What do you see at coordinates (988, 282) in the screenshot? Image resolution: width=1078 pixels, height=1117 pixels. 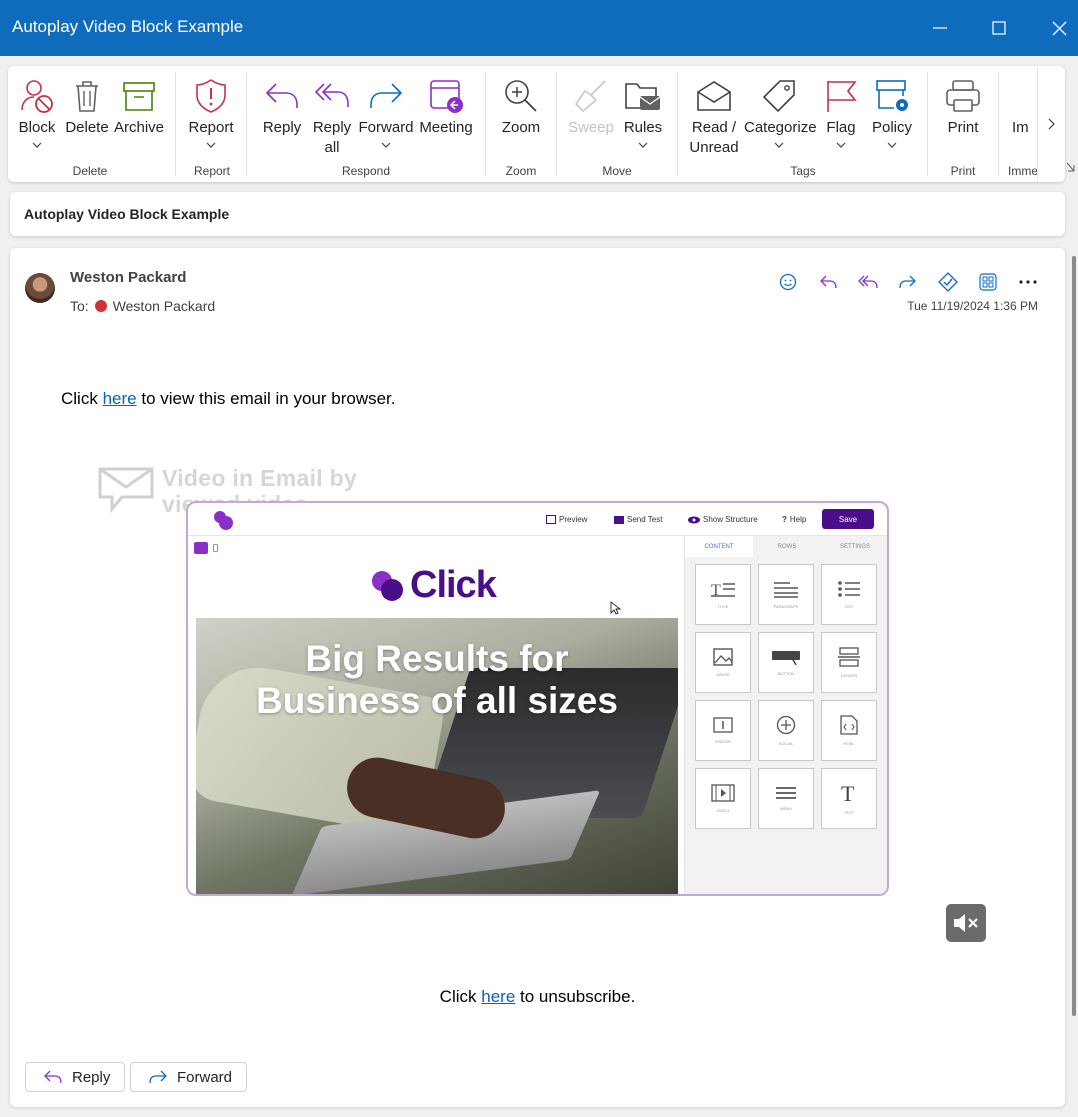 I see `apps-button` at bounding box center [988, 282].